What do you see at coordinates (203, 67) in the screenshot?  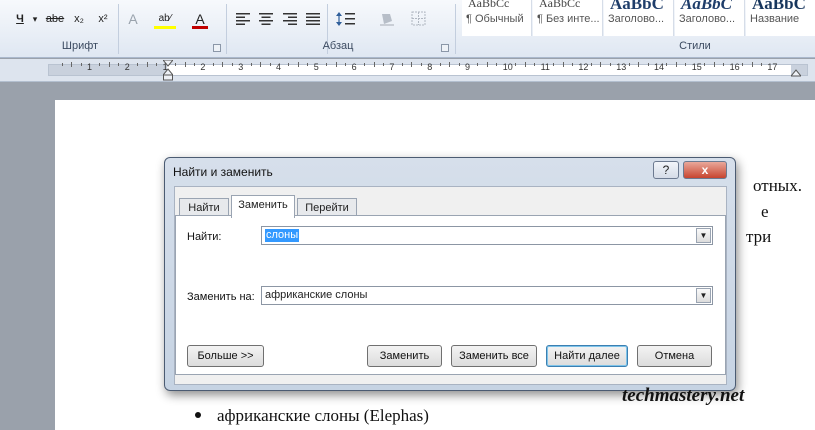 I see `ruler-number: 2` at bounding box center [203, 67].